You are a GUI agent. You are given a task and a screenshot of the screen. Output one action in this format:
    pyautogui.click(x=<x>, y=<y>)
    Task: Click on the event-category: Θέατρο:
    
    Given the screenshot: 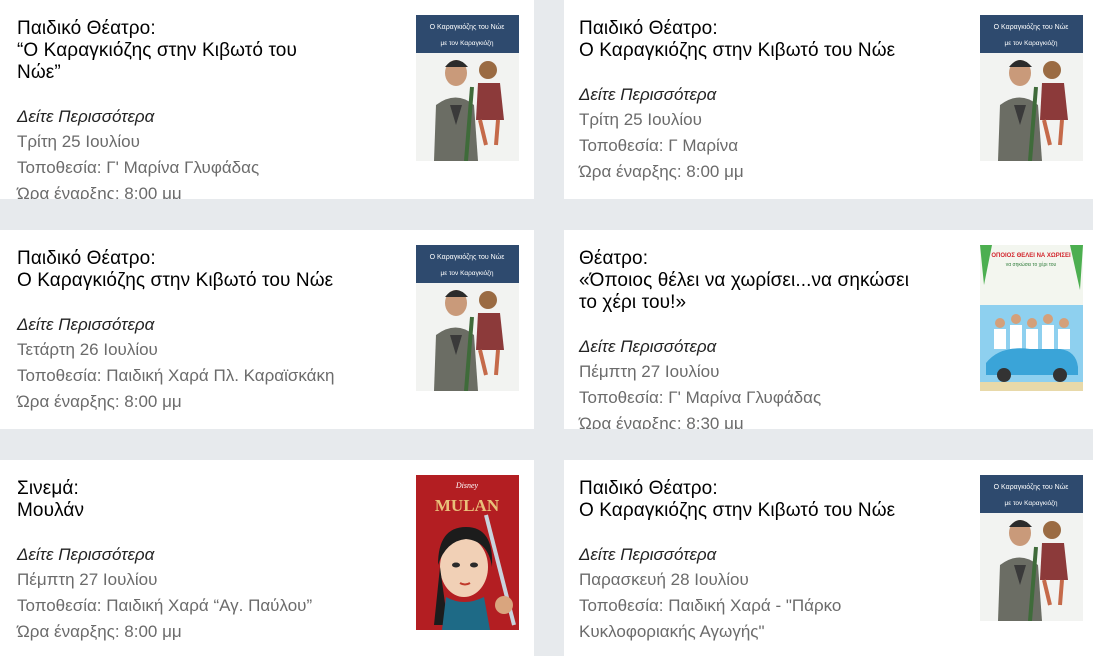 What is the action you would take?
    pyautogui.click(x=614, y=258)
    